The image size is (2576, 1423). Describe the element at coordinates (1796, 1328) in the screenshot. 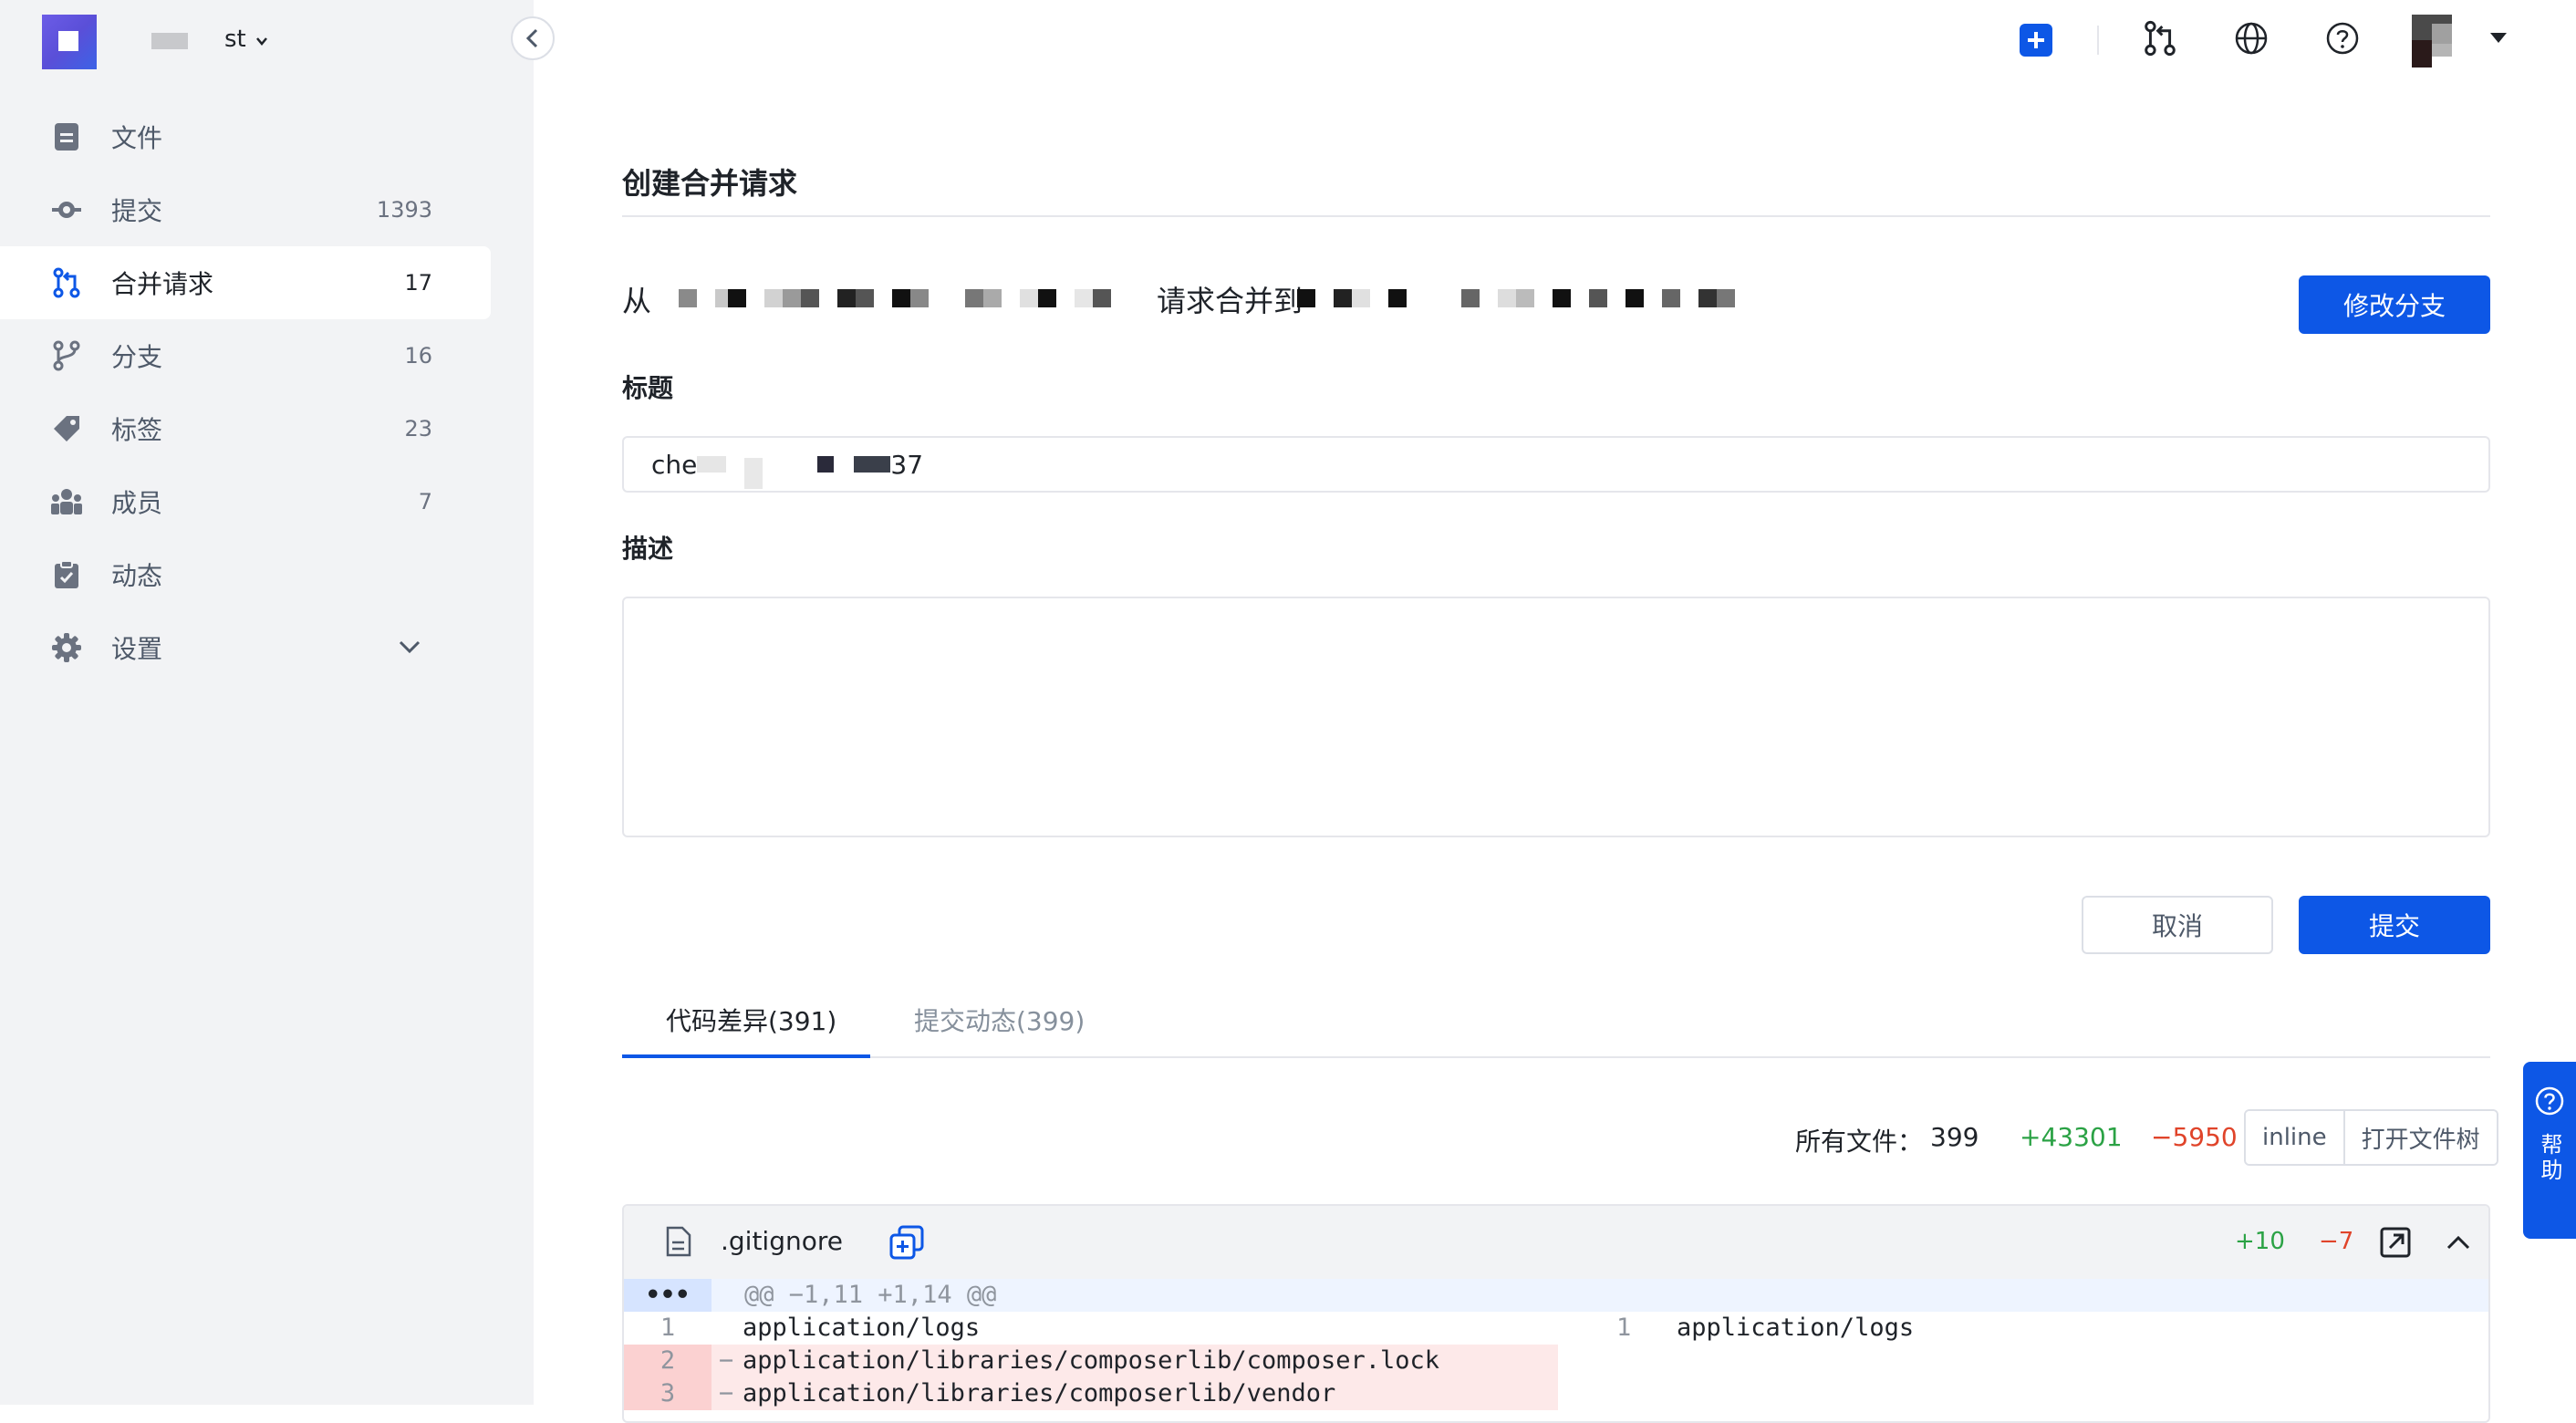

I see `right-code-text: application/logs` at that location.